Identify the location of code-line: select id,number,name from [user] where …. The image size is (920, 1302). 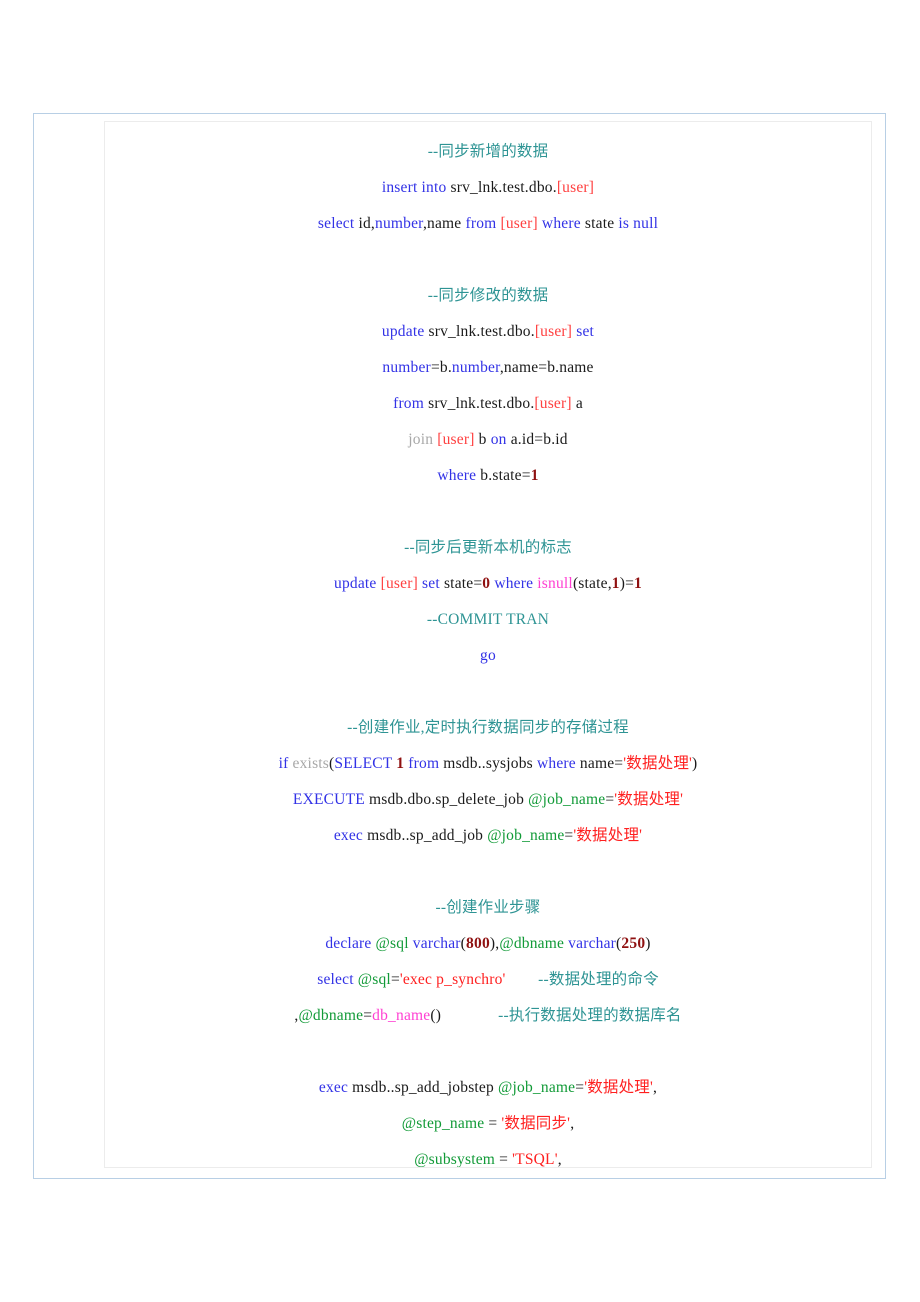
(488, 224).